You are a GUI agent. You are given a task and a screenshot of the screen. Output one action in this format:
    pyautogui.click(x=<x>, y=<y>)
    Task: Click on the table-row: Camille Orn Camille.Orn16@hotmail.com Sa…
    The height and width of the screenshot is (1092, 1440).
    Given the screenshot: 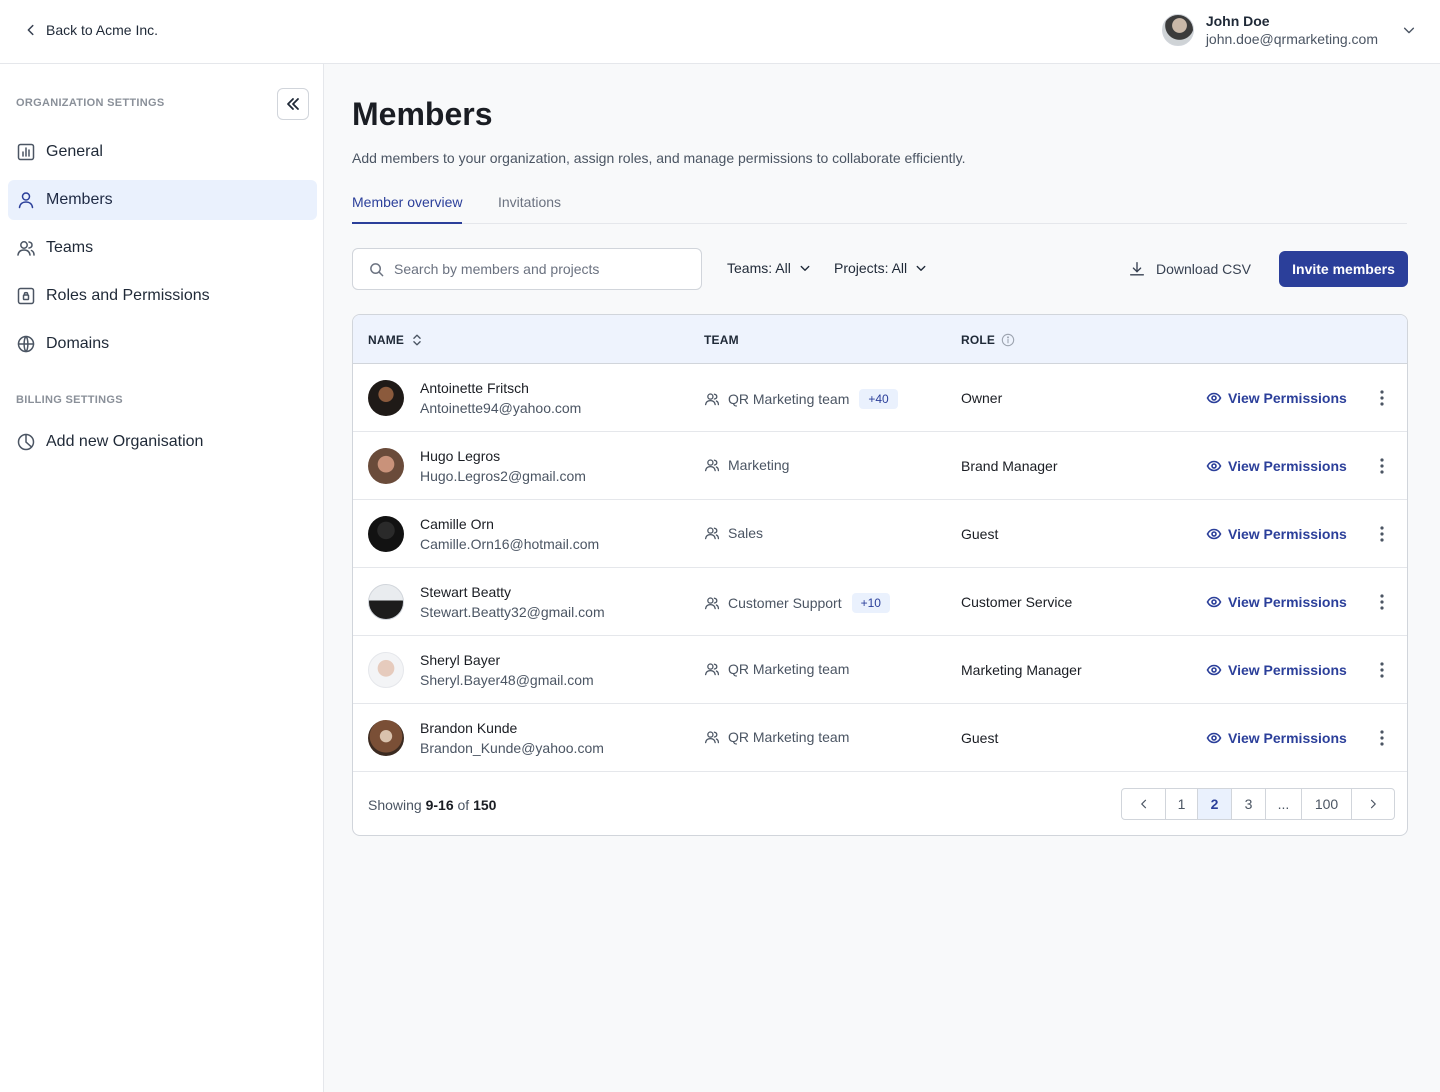 What is the action you would take?
    pyautogui.click(x=880, y=534)
    